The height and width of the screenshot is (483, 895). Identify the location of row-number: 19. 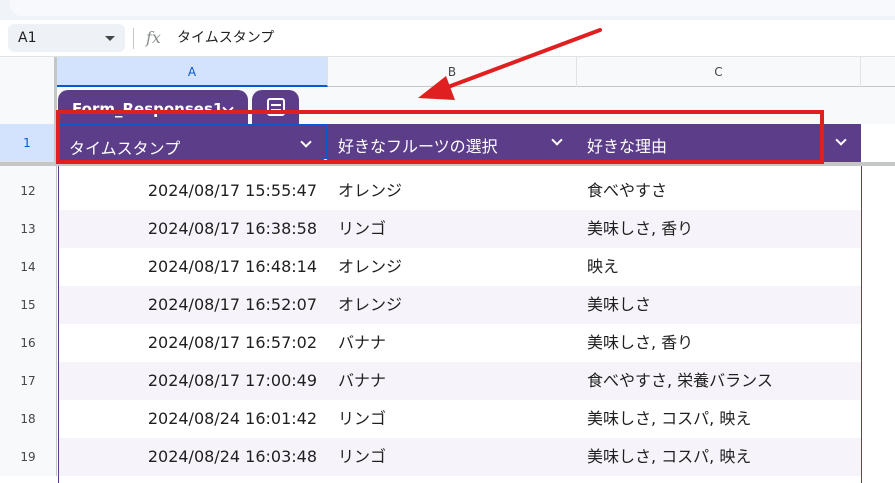
(28, 457).